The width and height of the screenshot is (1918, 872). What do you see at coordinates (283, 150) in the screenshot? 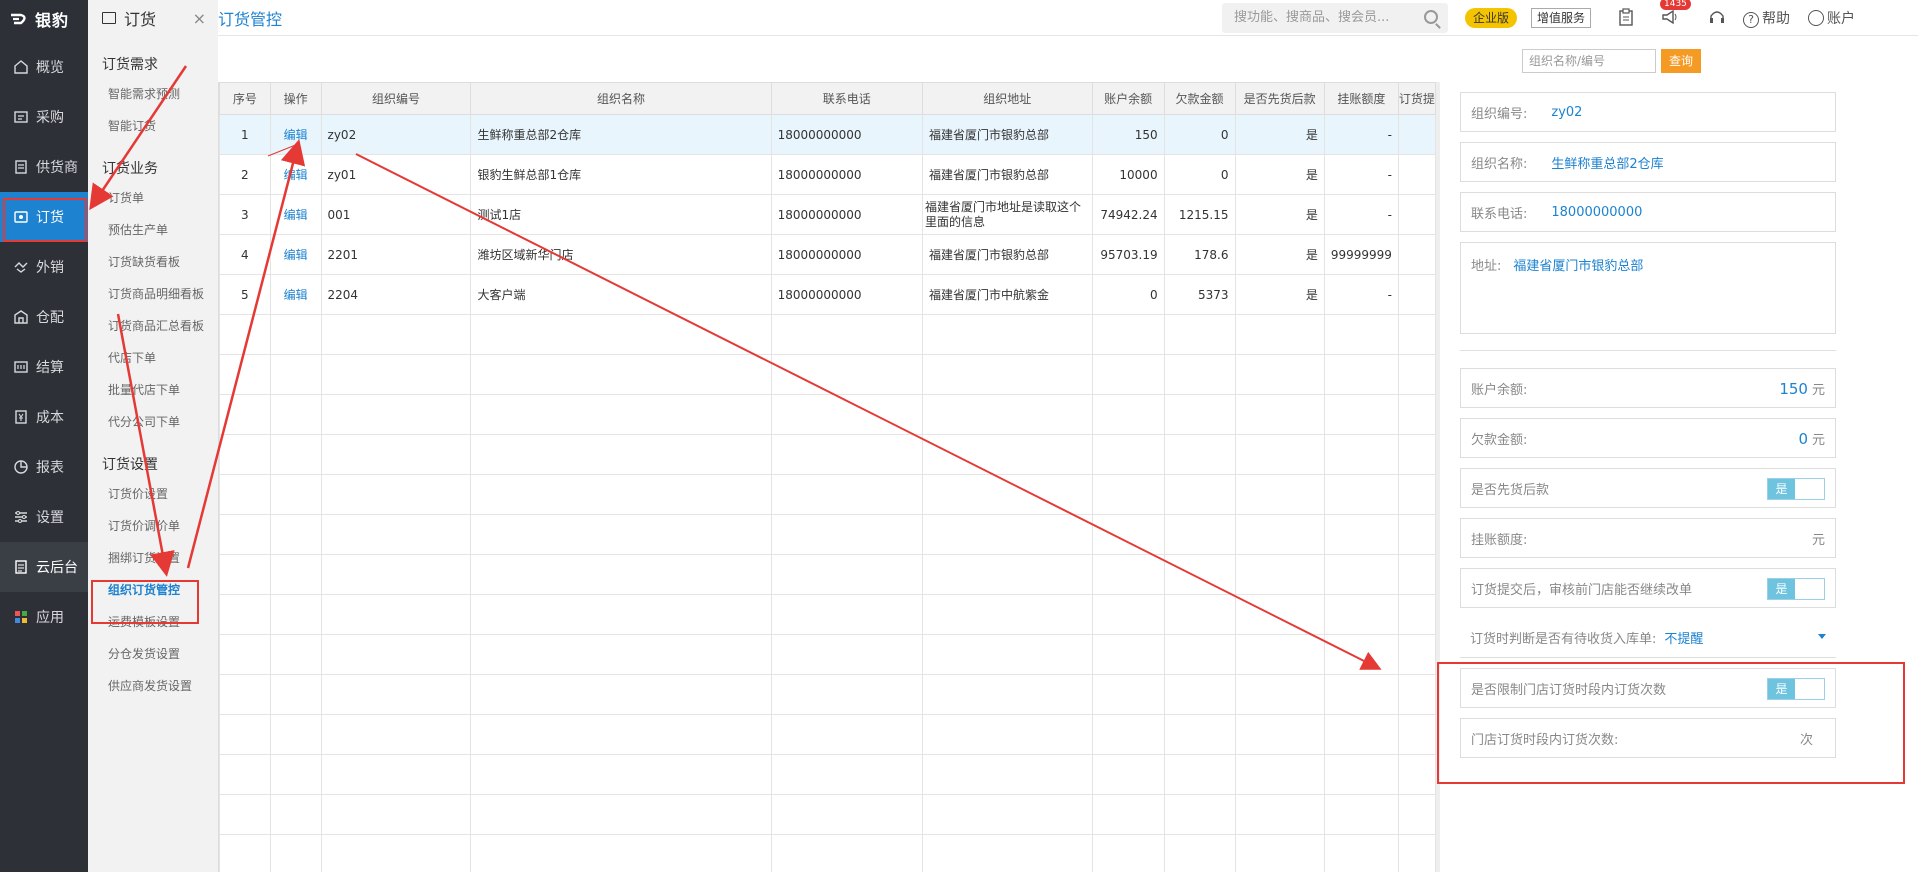
I see `arrow-from-table` at bounding box center [283, 150].